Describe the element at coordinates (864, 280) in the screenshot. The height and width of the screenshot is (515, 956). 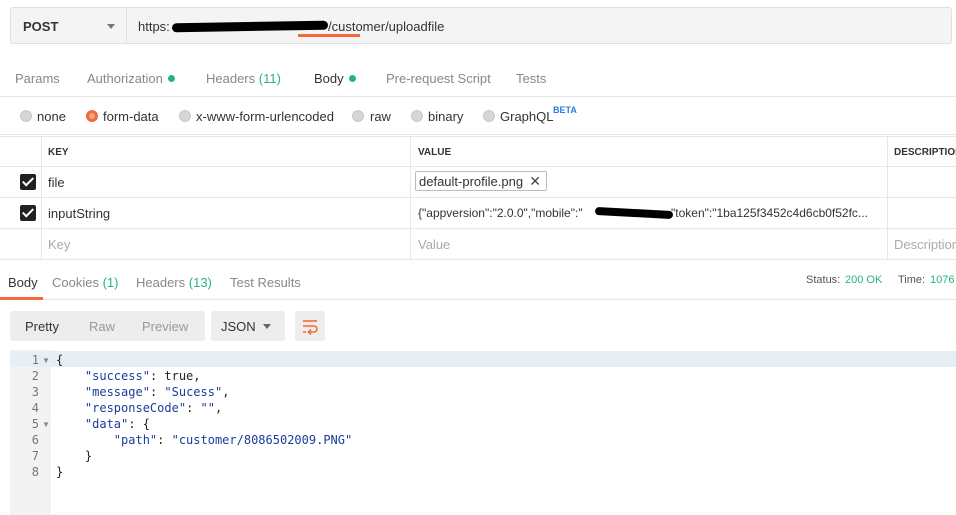
I see `status-badge: 200 OK` at that location.